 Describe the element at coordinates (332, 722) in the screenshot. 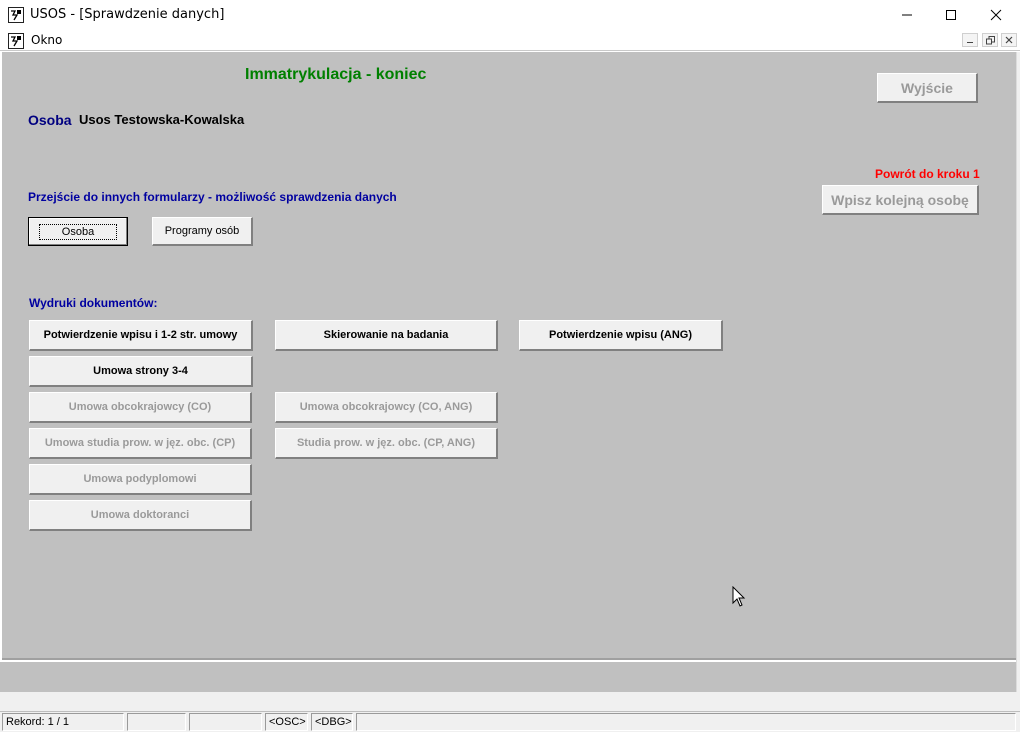

I see `dbg-indicator: <DBG>` at that location.